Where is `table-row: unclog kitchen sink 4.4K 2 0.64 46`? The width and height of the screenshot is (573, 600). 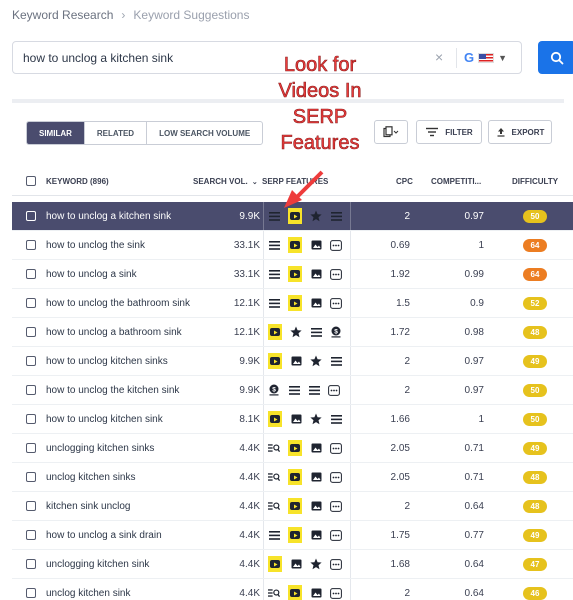
table-row: unclog kitchen sink 4.4K 2 0.64 46 is located at coordinates (292, 589).